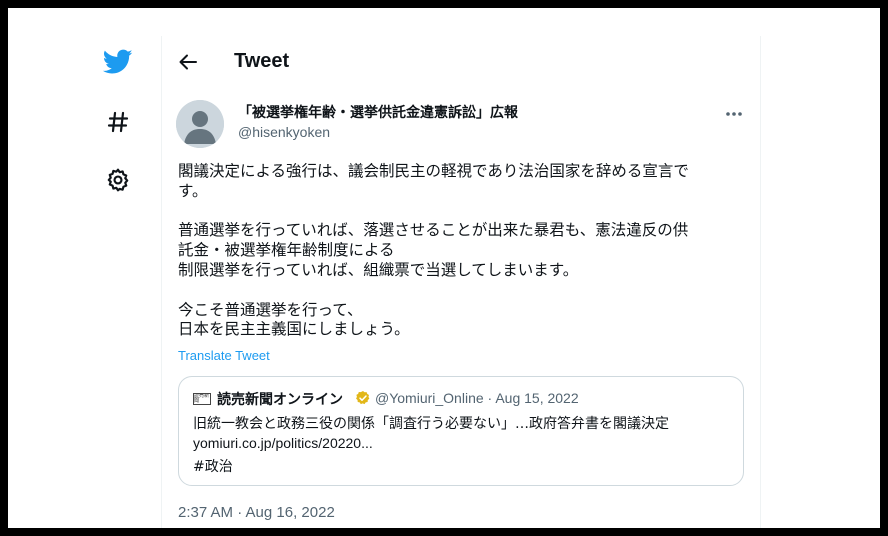 The width and height of the screenshot is (888, 536). I want to click on author-display-name: 「被選挙権年齢・選挙供託金違憲訴訟」広報, so click(378, 112).